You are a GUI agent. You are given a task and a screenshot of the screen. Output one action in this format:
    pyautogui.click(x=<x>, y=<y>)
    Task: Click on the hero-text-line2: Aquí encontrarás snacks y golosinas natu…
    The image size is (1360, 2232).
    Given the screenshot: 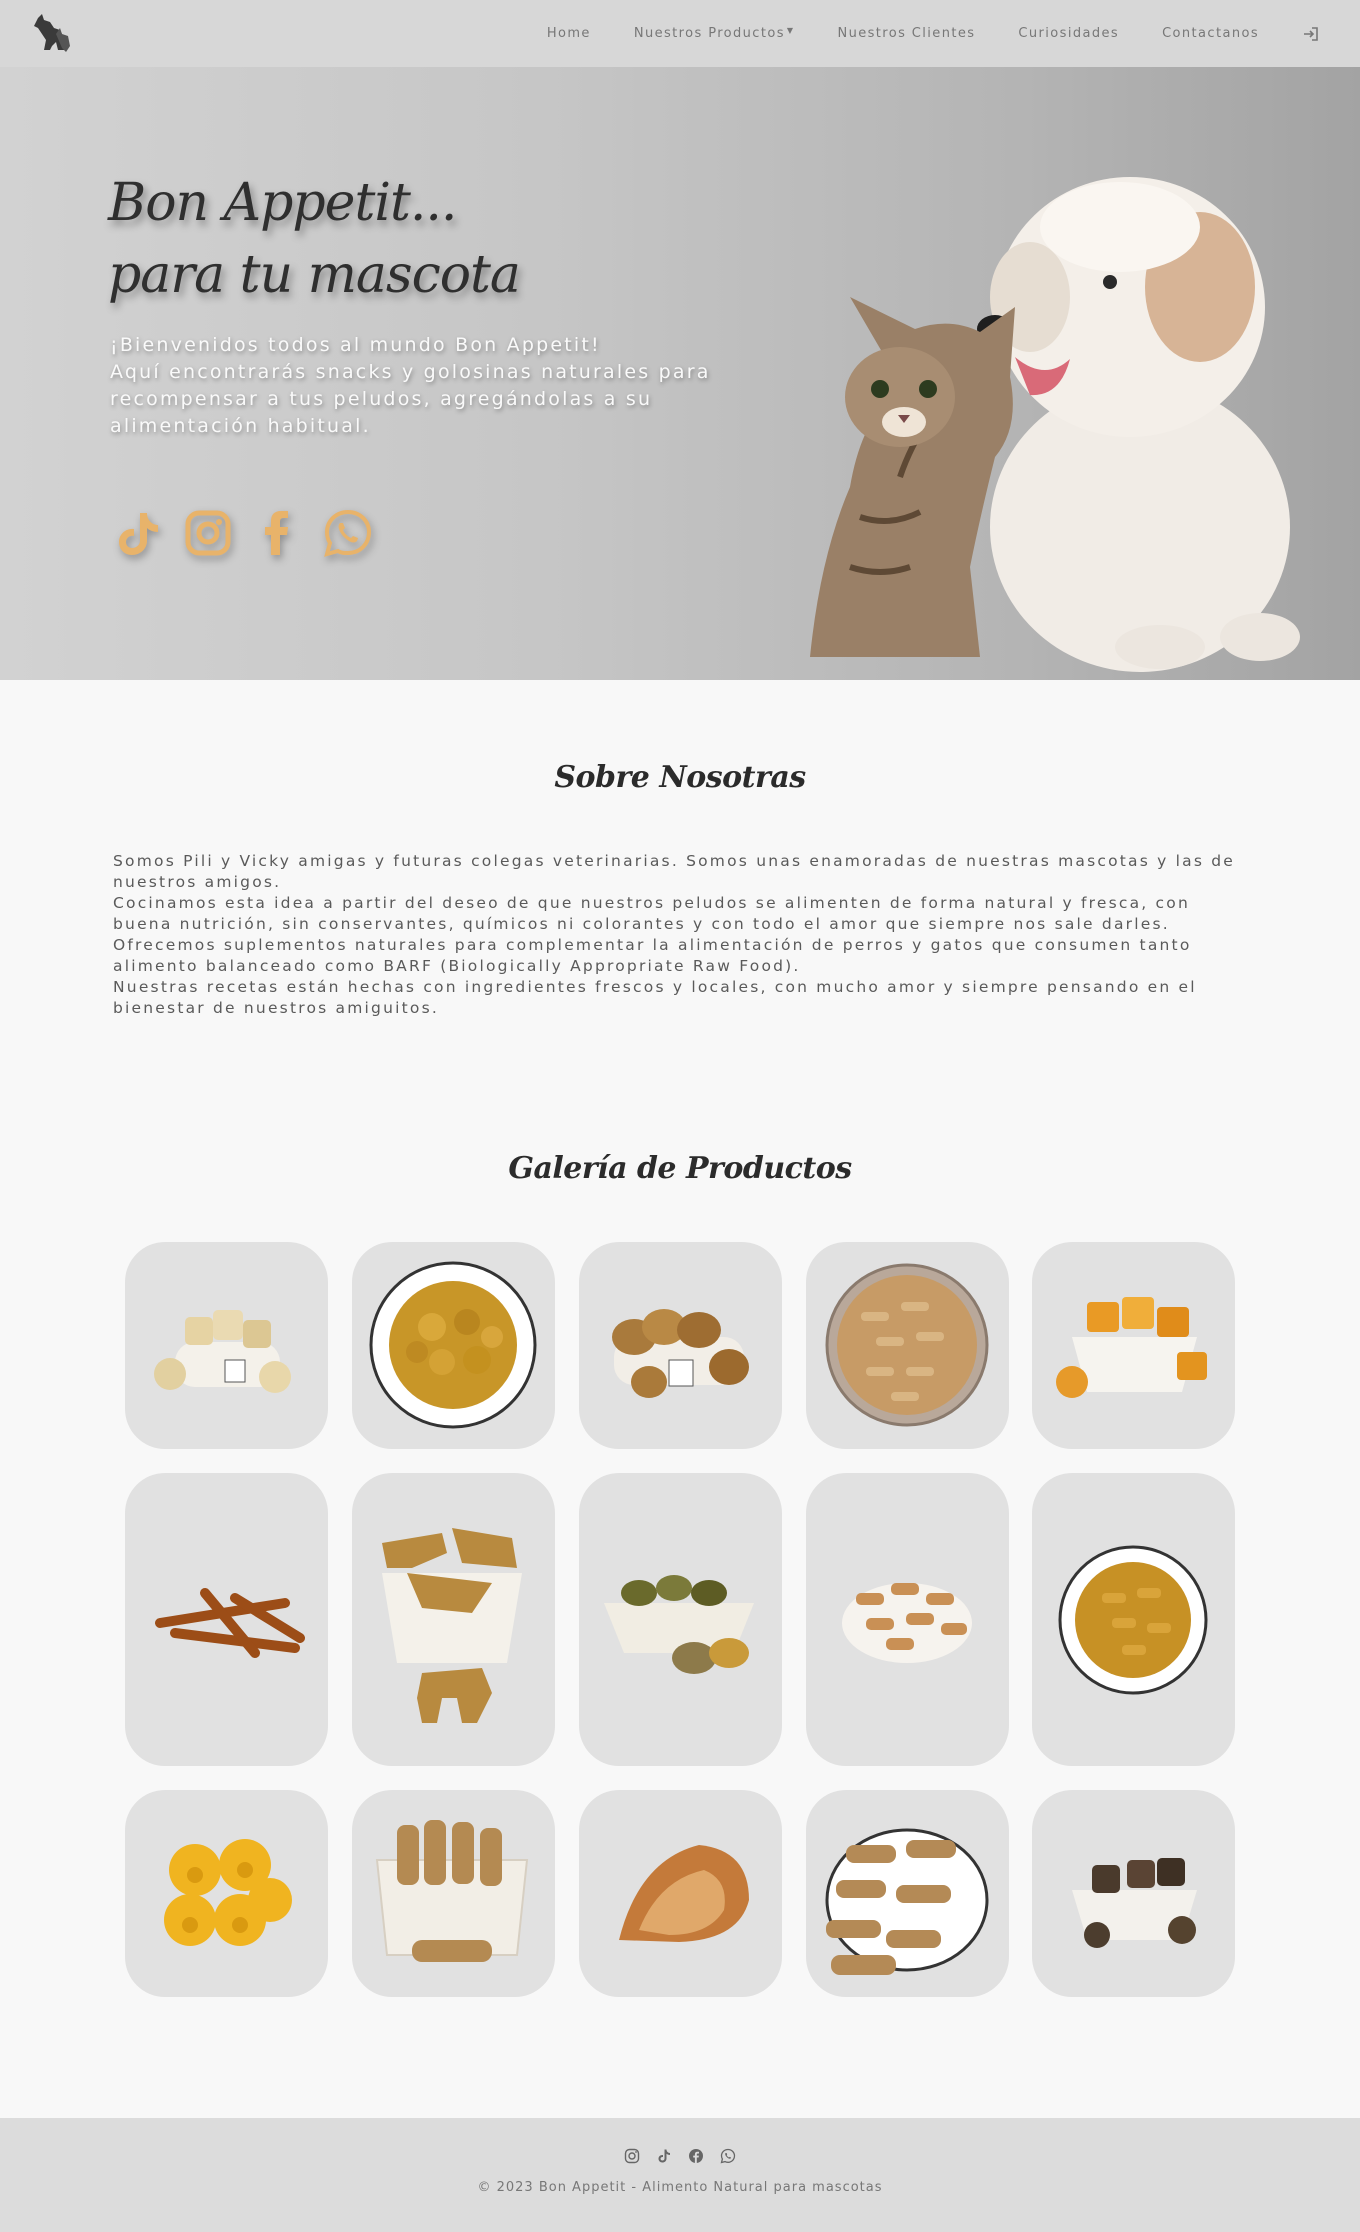 What is the action you would take?
    pyautogui.click(x=410, y=399)
    